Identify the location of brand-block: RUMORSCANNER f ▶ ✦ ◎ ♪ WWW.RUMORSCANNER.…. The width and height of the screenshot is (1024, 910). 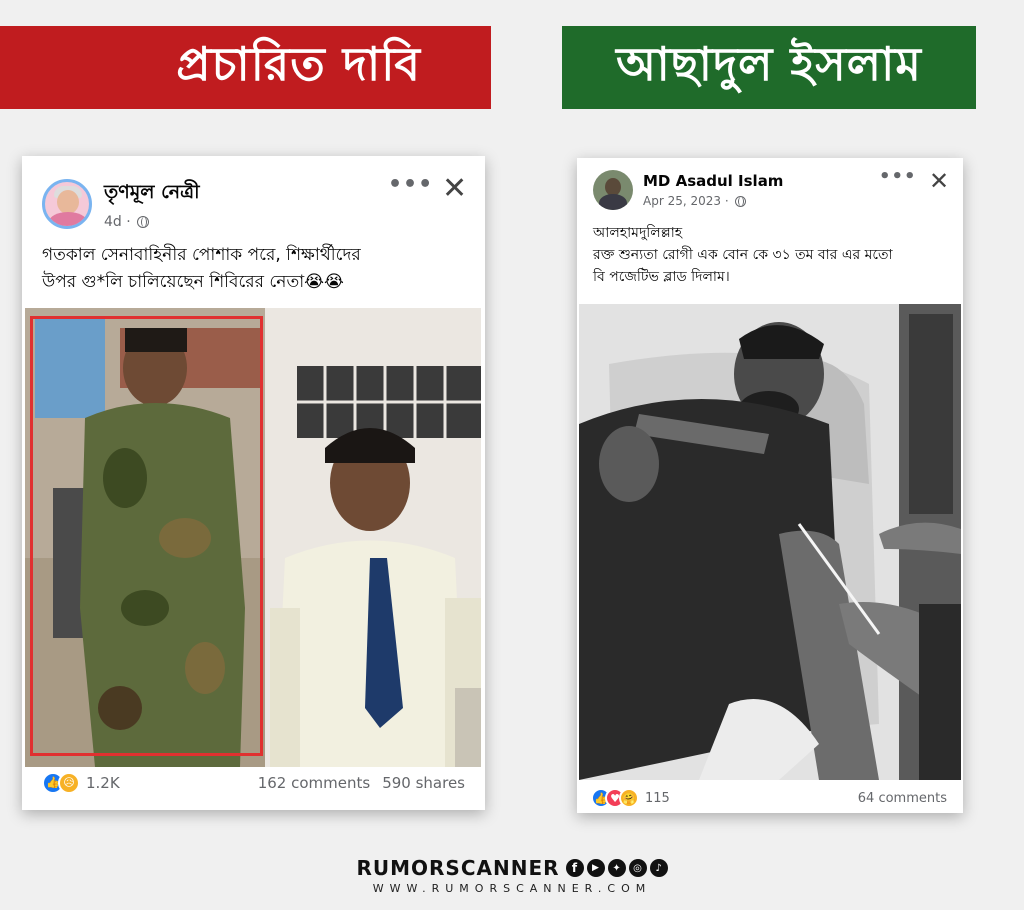
(512, 875).